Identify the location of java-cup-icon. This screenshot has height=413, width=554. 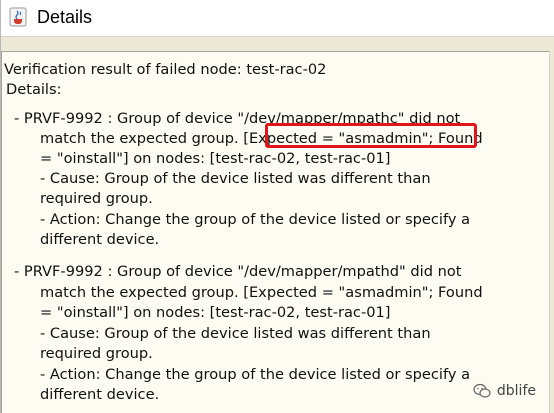
(18, 17).